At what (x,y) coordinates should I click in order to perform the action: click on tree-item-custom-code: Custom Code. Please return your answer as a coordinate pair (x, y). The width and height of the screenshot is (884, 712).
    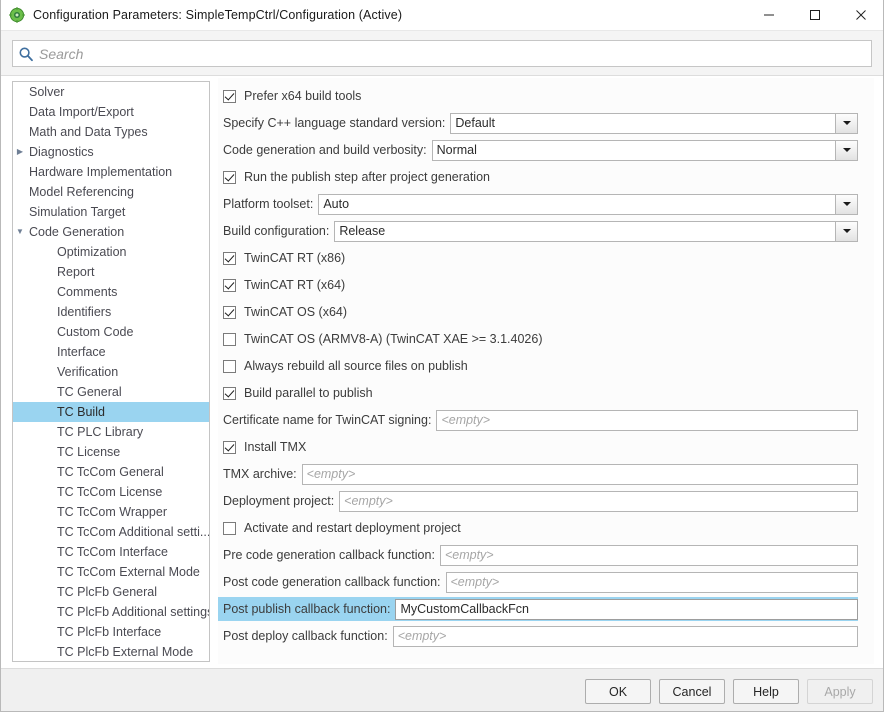
    Looking at the image, I should click on (111, 332).